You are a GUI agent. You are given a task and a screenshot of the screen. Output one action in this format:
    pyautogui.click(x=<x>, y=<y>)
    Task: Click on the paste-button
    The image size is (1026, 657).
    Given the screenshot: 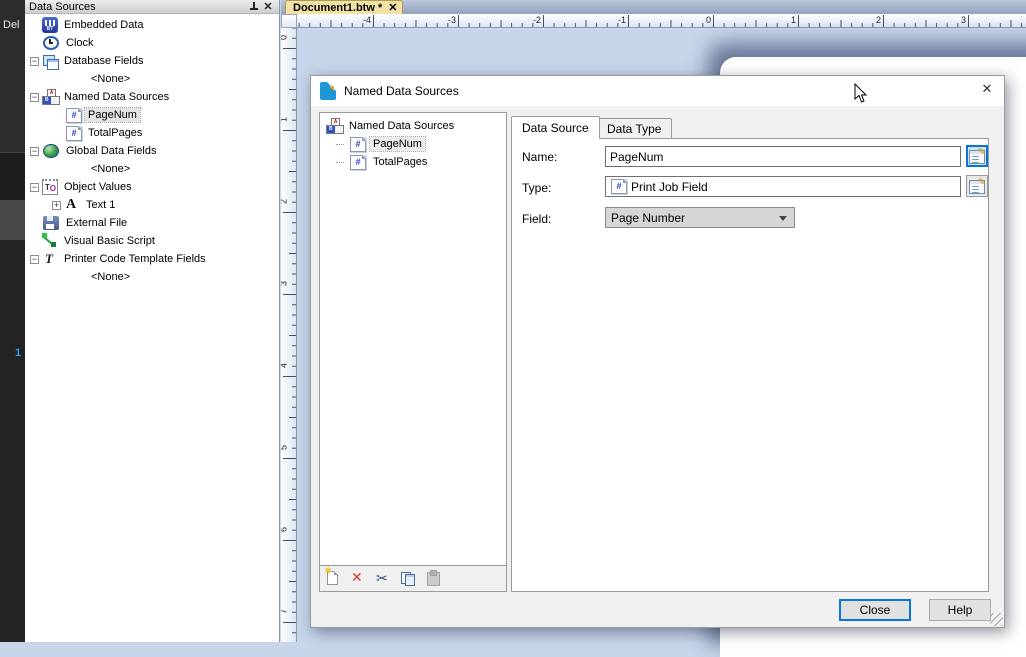 What is the action you would take?
    pyautogui.click(x=434, y=578)
    